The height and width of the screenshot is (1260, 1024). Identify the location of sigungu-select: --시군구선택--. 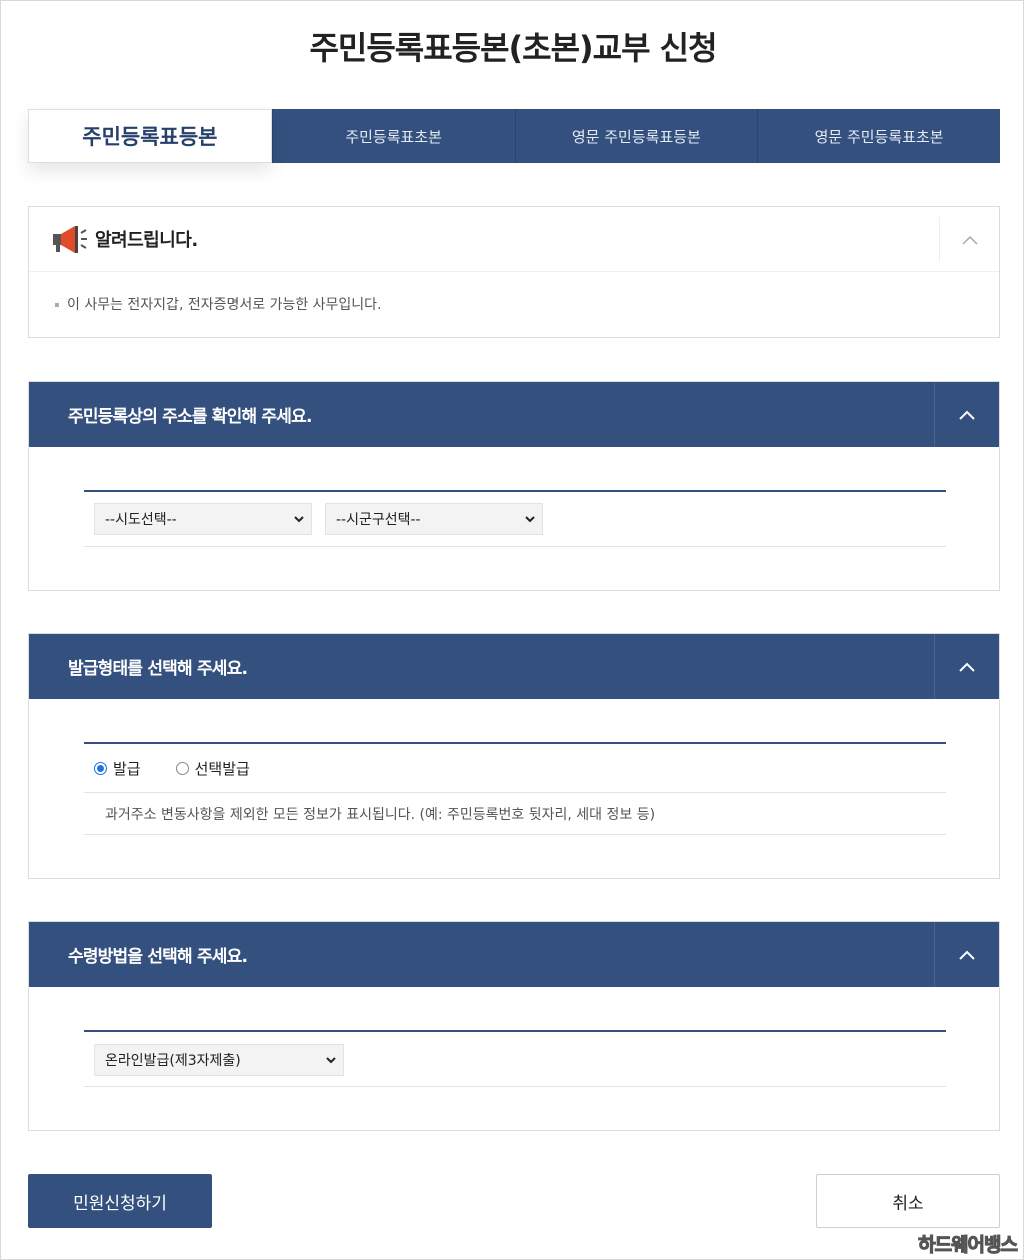
(434, 519).